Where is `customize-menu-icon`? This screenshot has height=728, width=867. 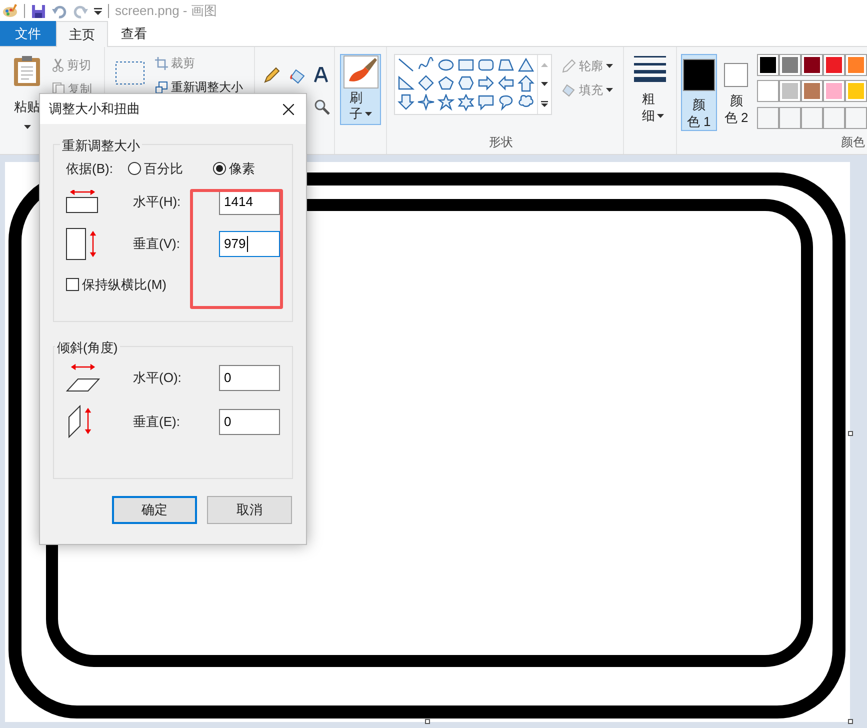 customize-menu-icon is located at coordinates (98, 11).